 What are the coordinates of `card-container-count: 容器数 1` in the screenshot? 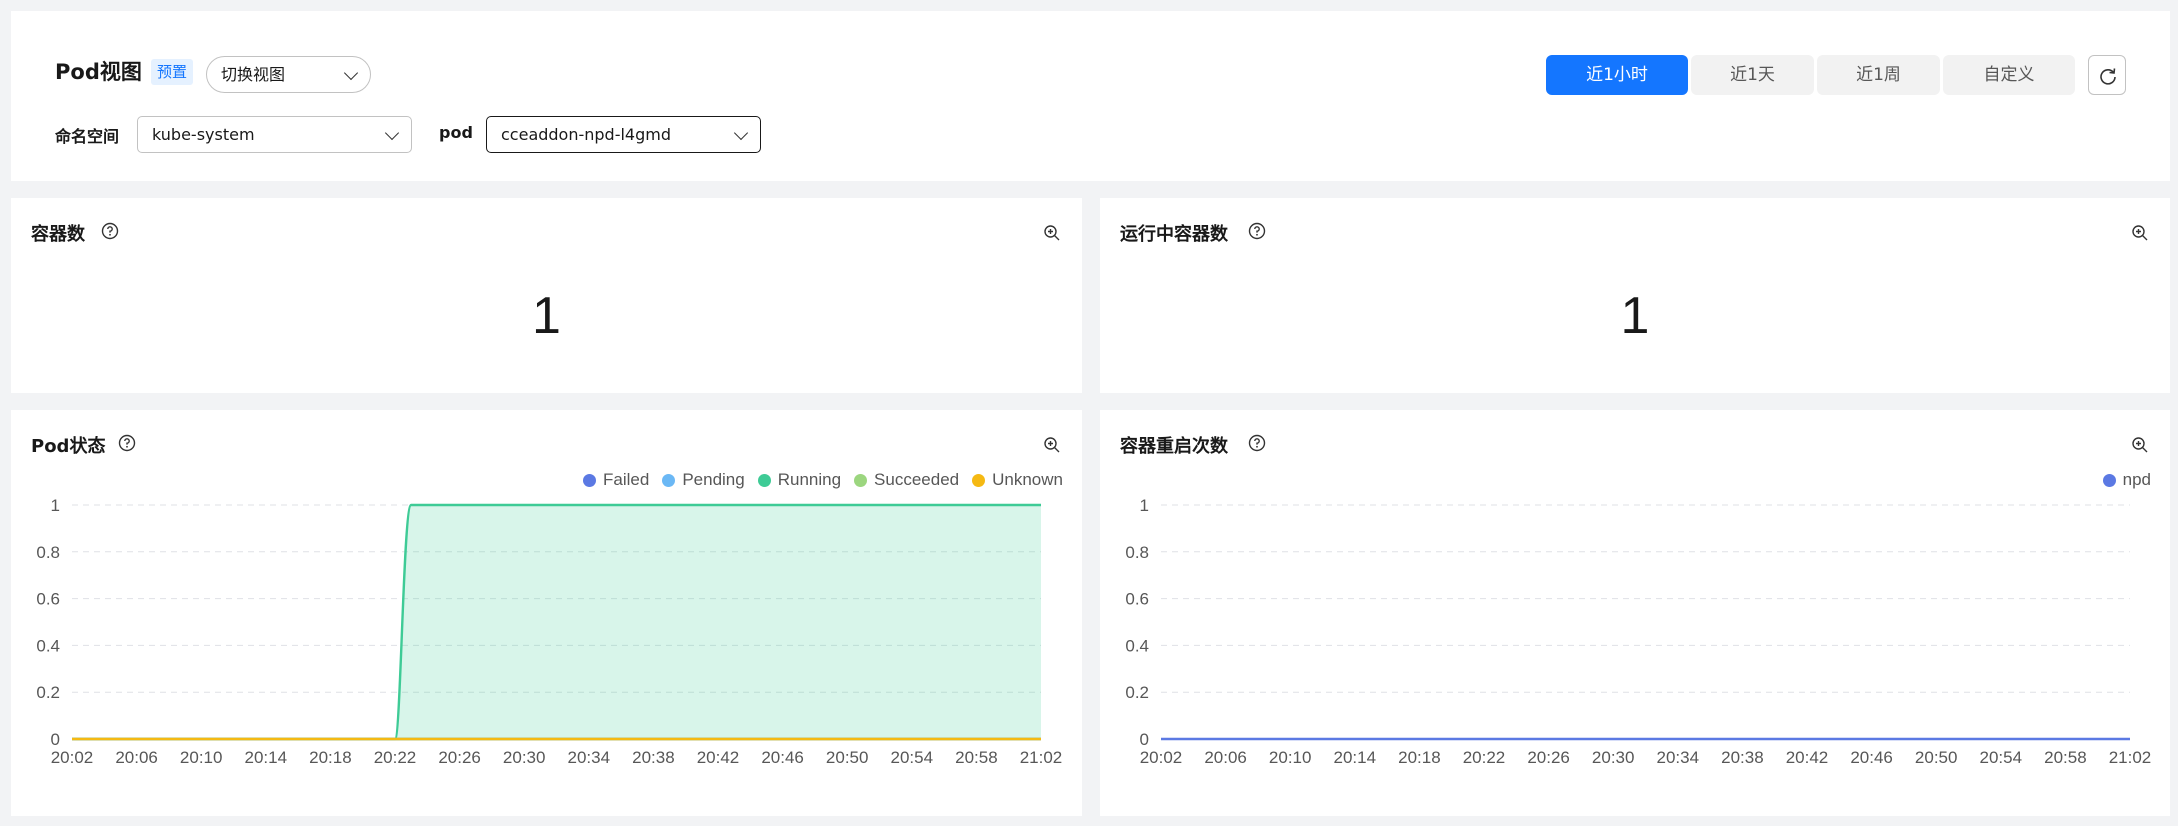 It's located at (546, 295).